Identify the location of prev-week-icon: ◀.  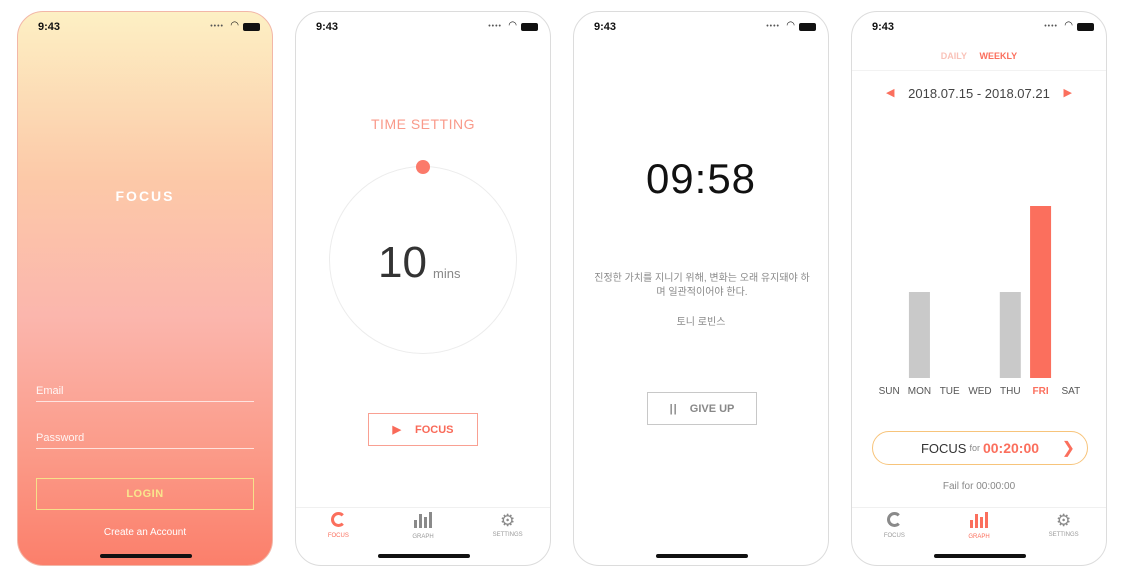
(890, 92).